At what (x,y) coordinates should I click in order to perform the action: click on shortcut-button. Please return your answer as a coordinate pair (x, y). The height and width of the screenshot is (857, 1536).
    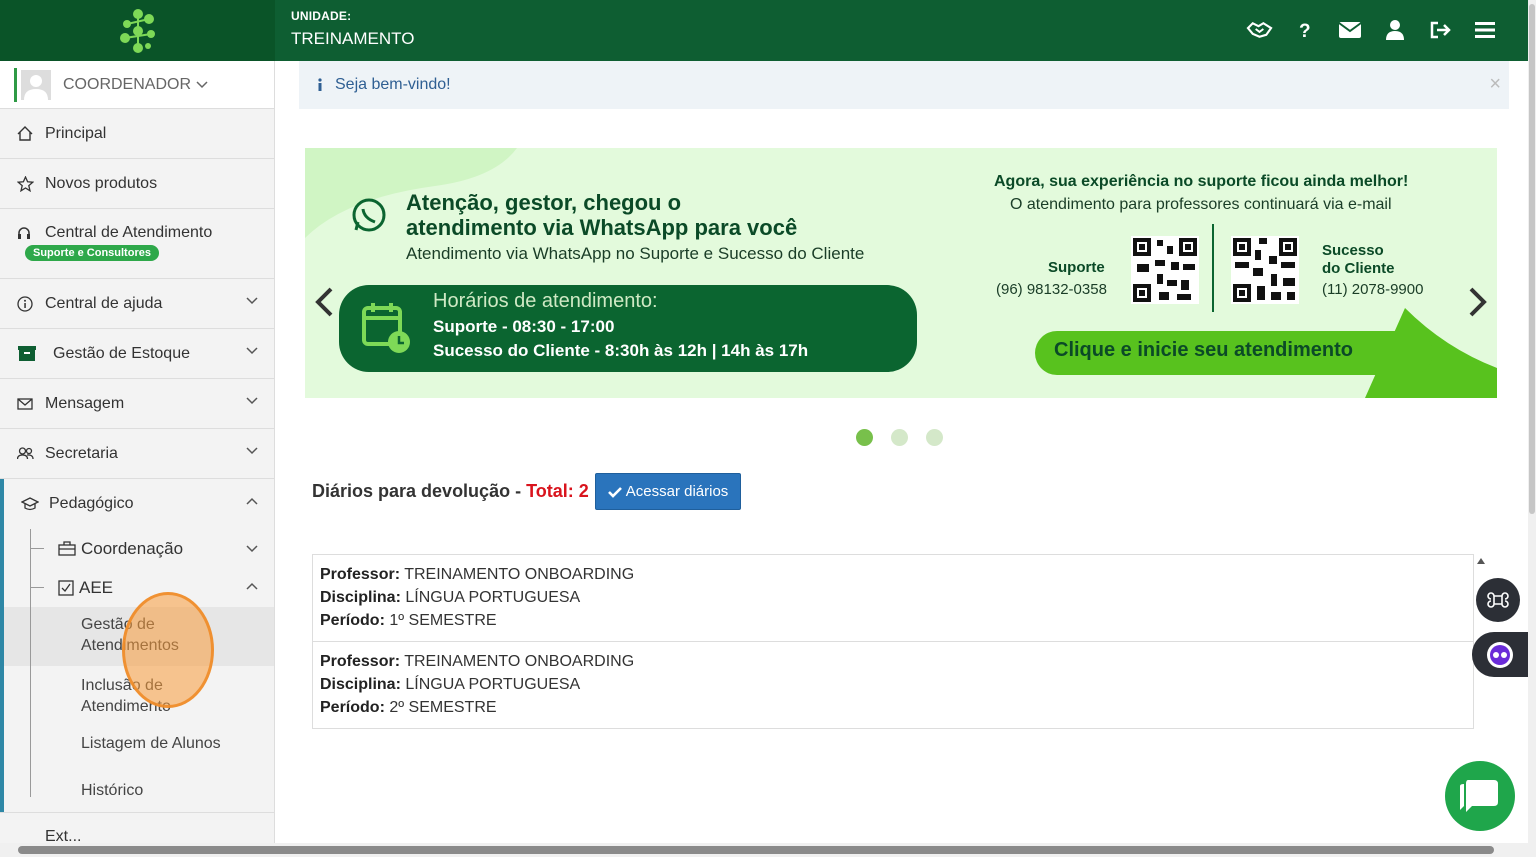
    Looking at the image, I should click on (1498, 600).